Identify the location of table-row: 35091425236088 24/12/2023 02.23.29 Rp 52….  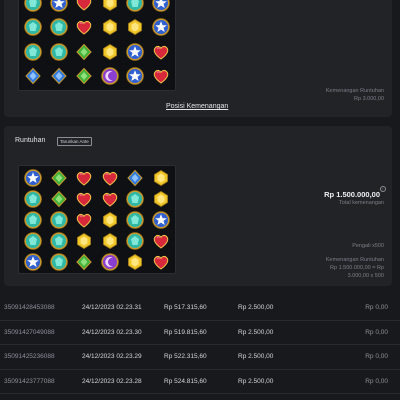
(200, 357).